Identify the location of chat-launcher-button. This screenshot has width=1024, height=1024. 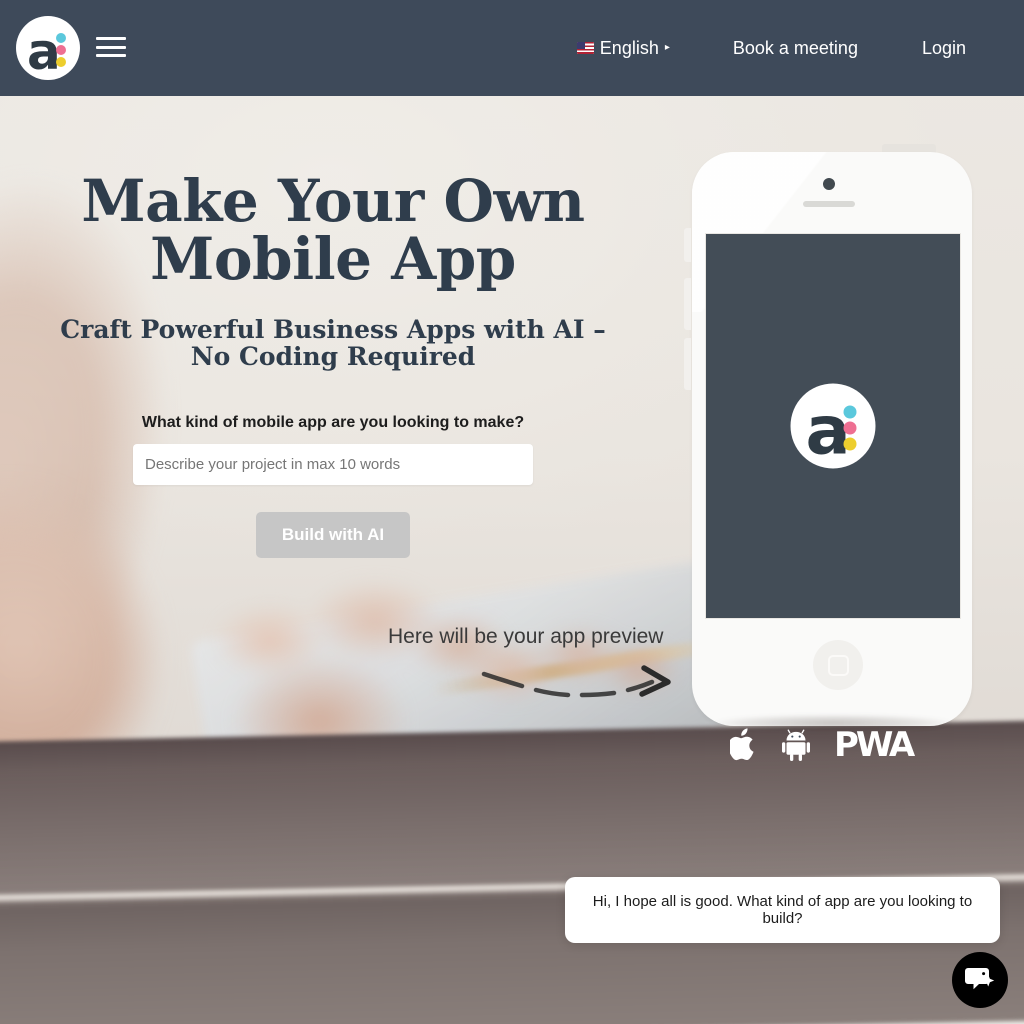
(980, 980).